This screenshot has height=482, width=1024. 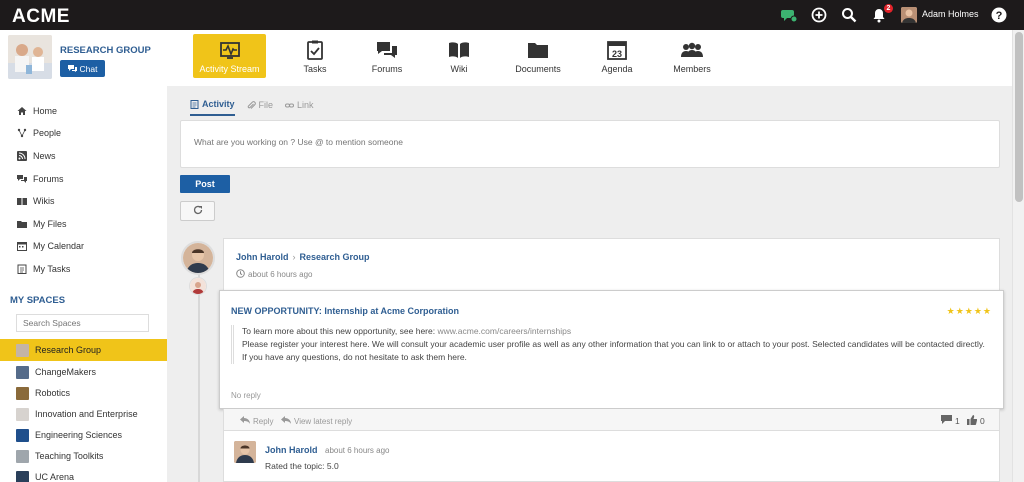 I want to click on like-button: 0, so click(x=976, y=421).